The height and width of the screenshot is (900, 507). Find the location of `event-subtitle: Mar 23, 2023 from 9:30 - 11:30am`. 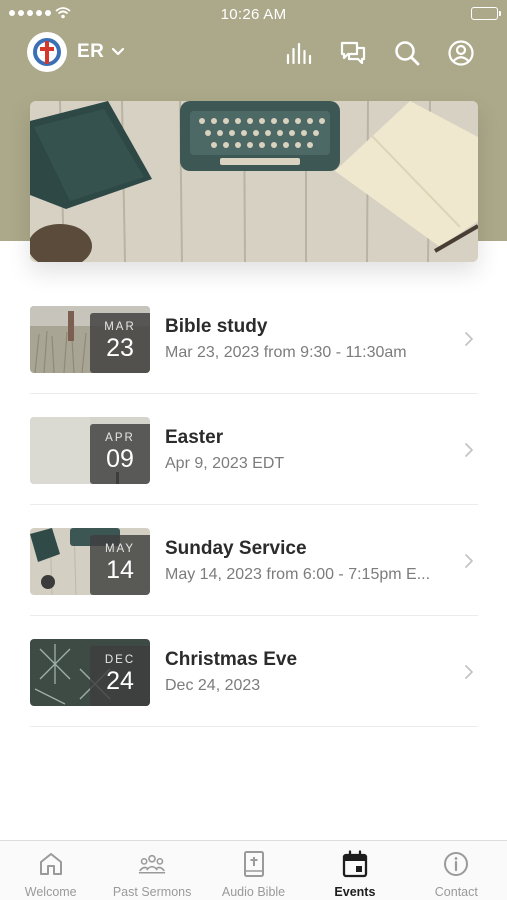

event-subtitle: Mar 23, 2023 from 9:30 - 11:30am is located at coordinates (286, 352).